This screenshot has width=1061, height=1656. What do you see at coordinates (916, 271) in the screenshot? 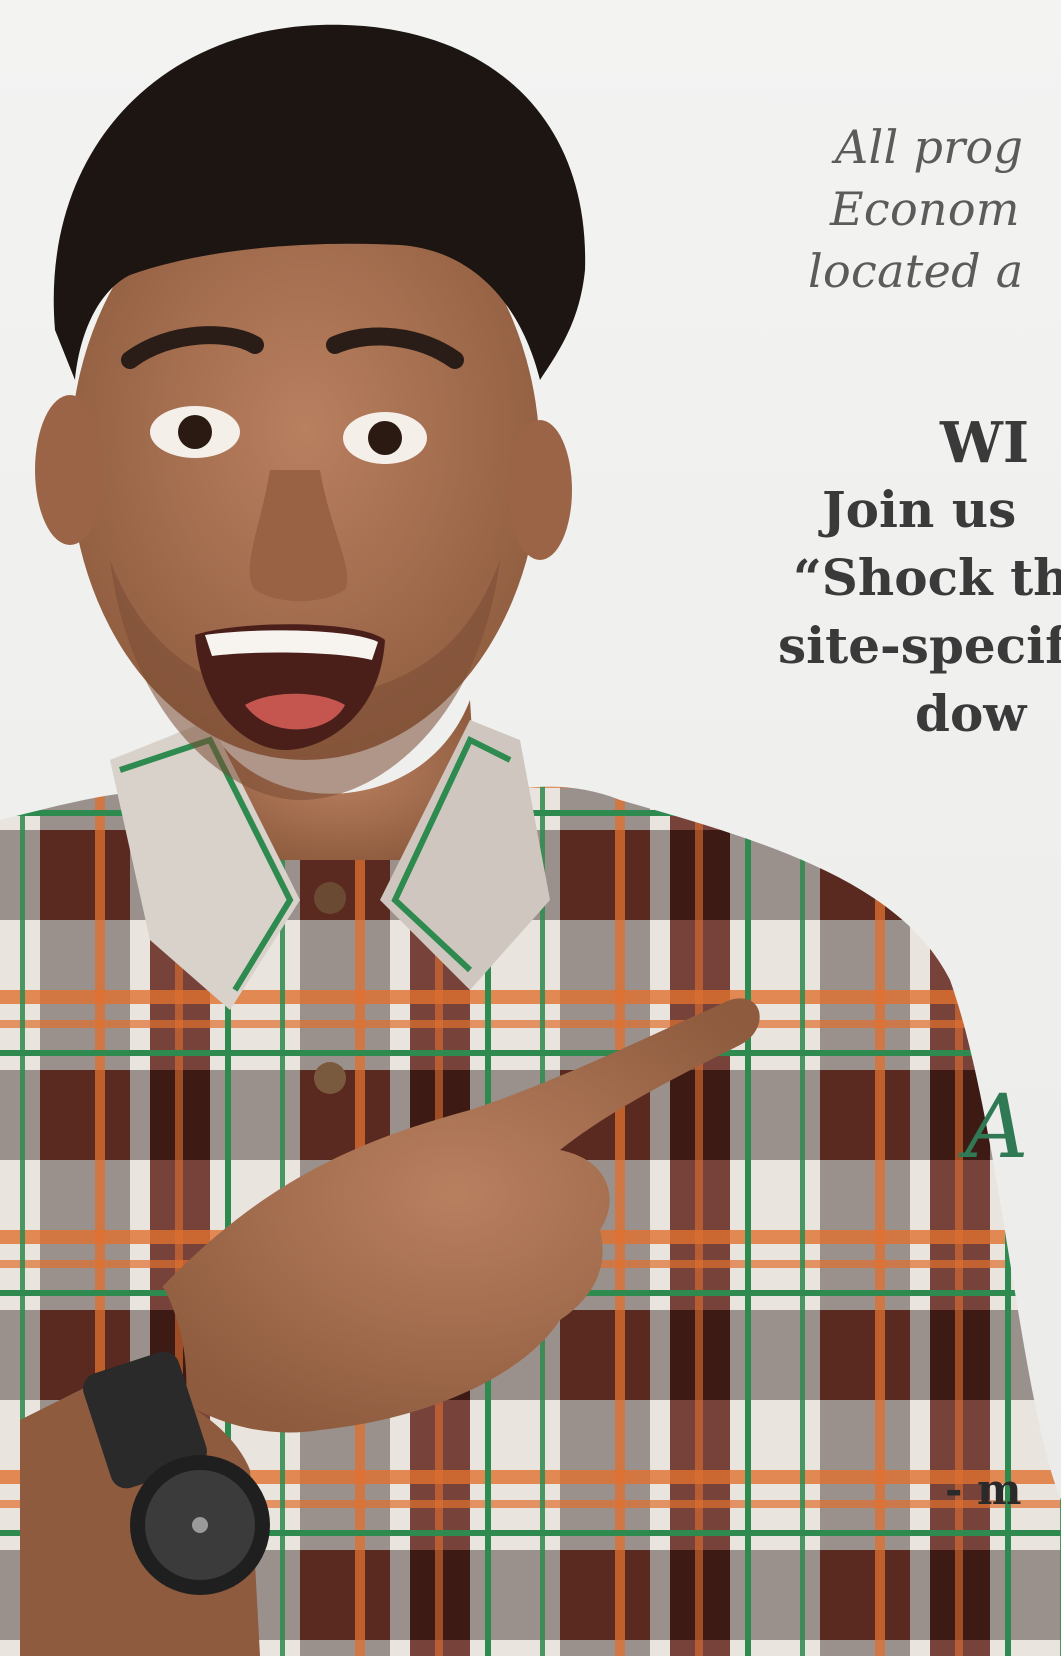
I see `intro-line-3: located a` at bounding box center [916, 271].